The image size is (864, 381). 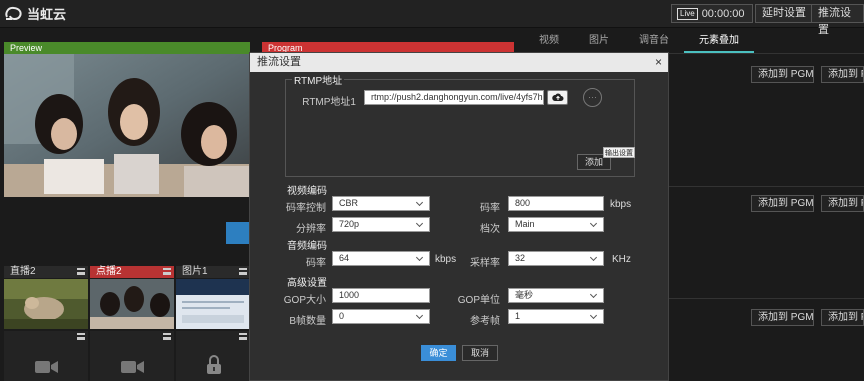 I want to click on close-icon: ×, so click(x=658, y=62).